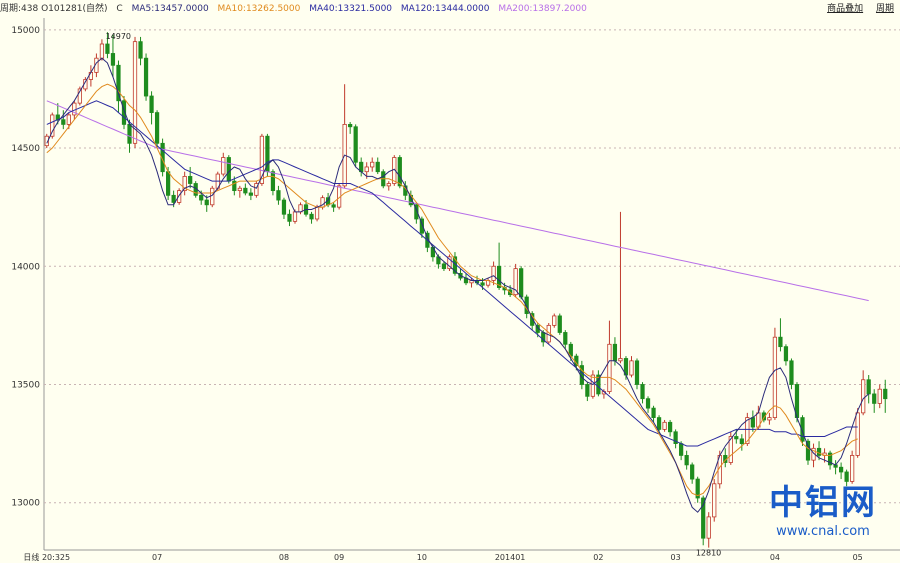  I want to click on y-tick-label: 15000, so click(25, 31).